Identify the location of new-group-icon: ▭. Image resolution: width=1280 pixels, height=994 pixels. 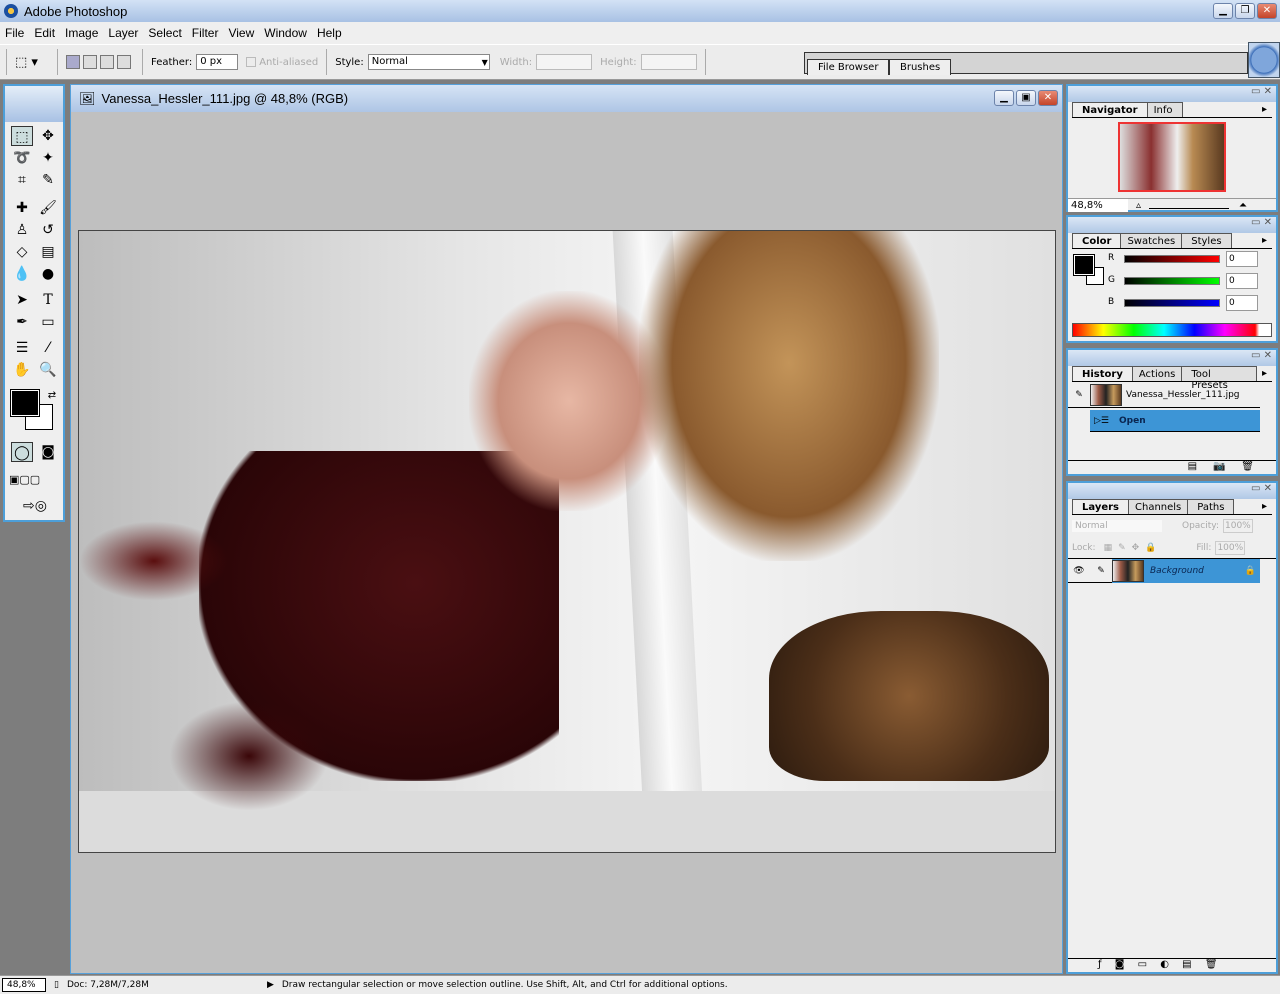
(1142, 964).